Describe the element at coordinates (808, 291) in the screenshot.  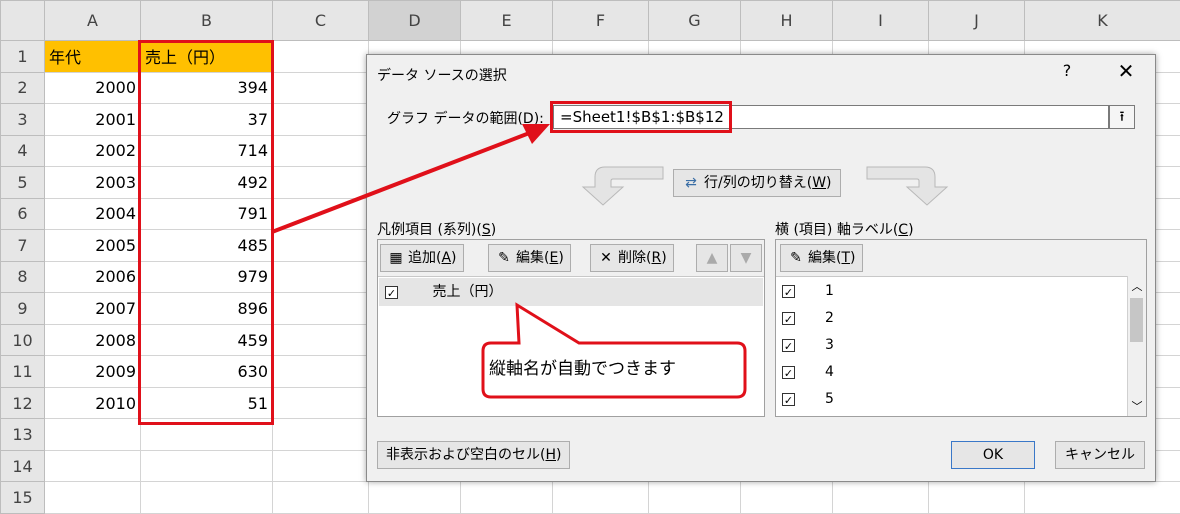
I see `axis-item: ✓ 1` at that location.